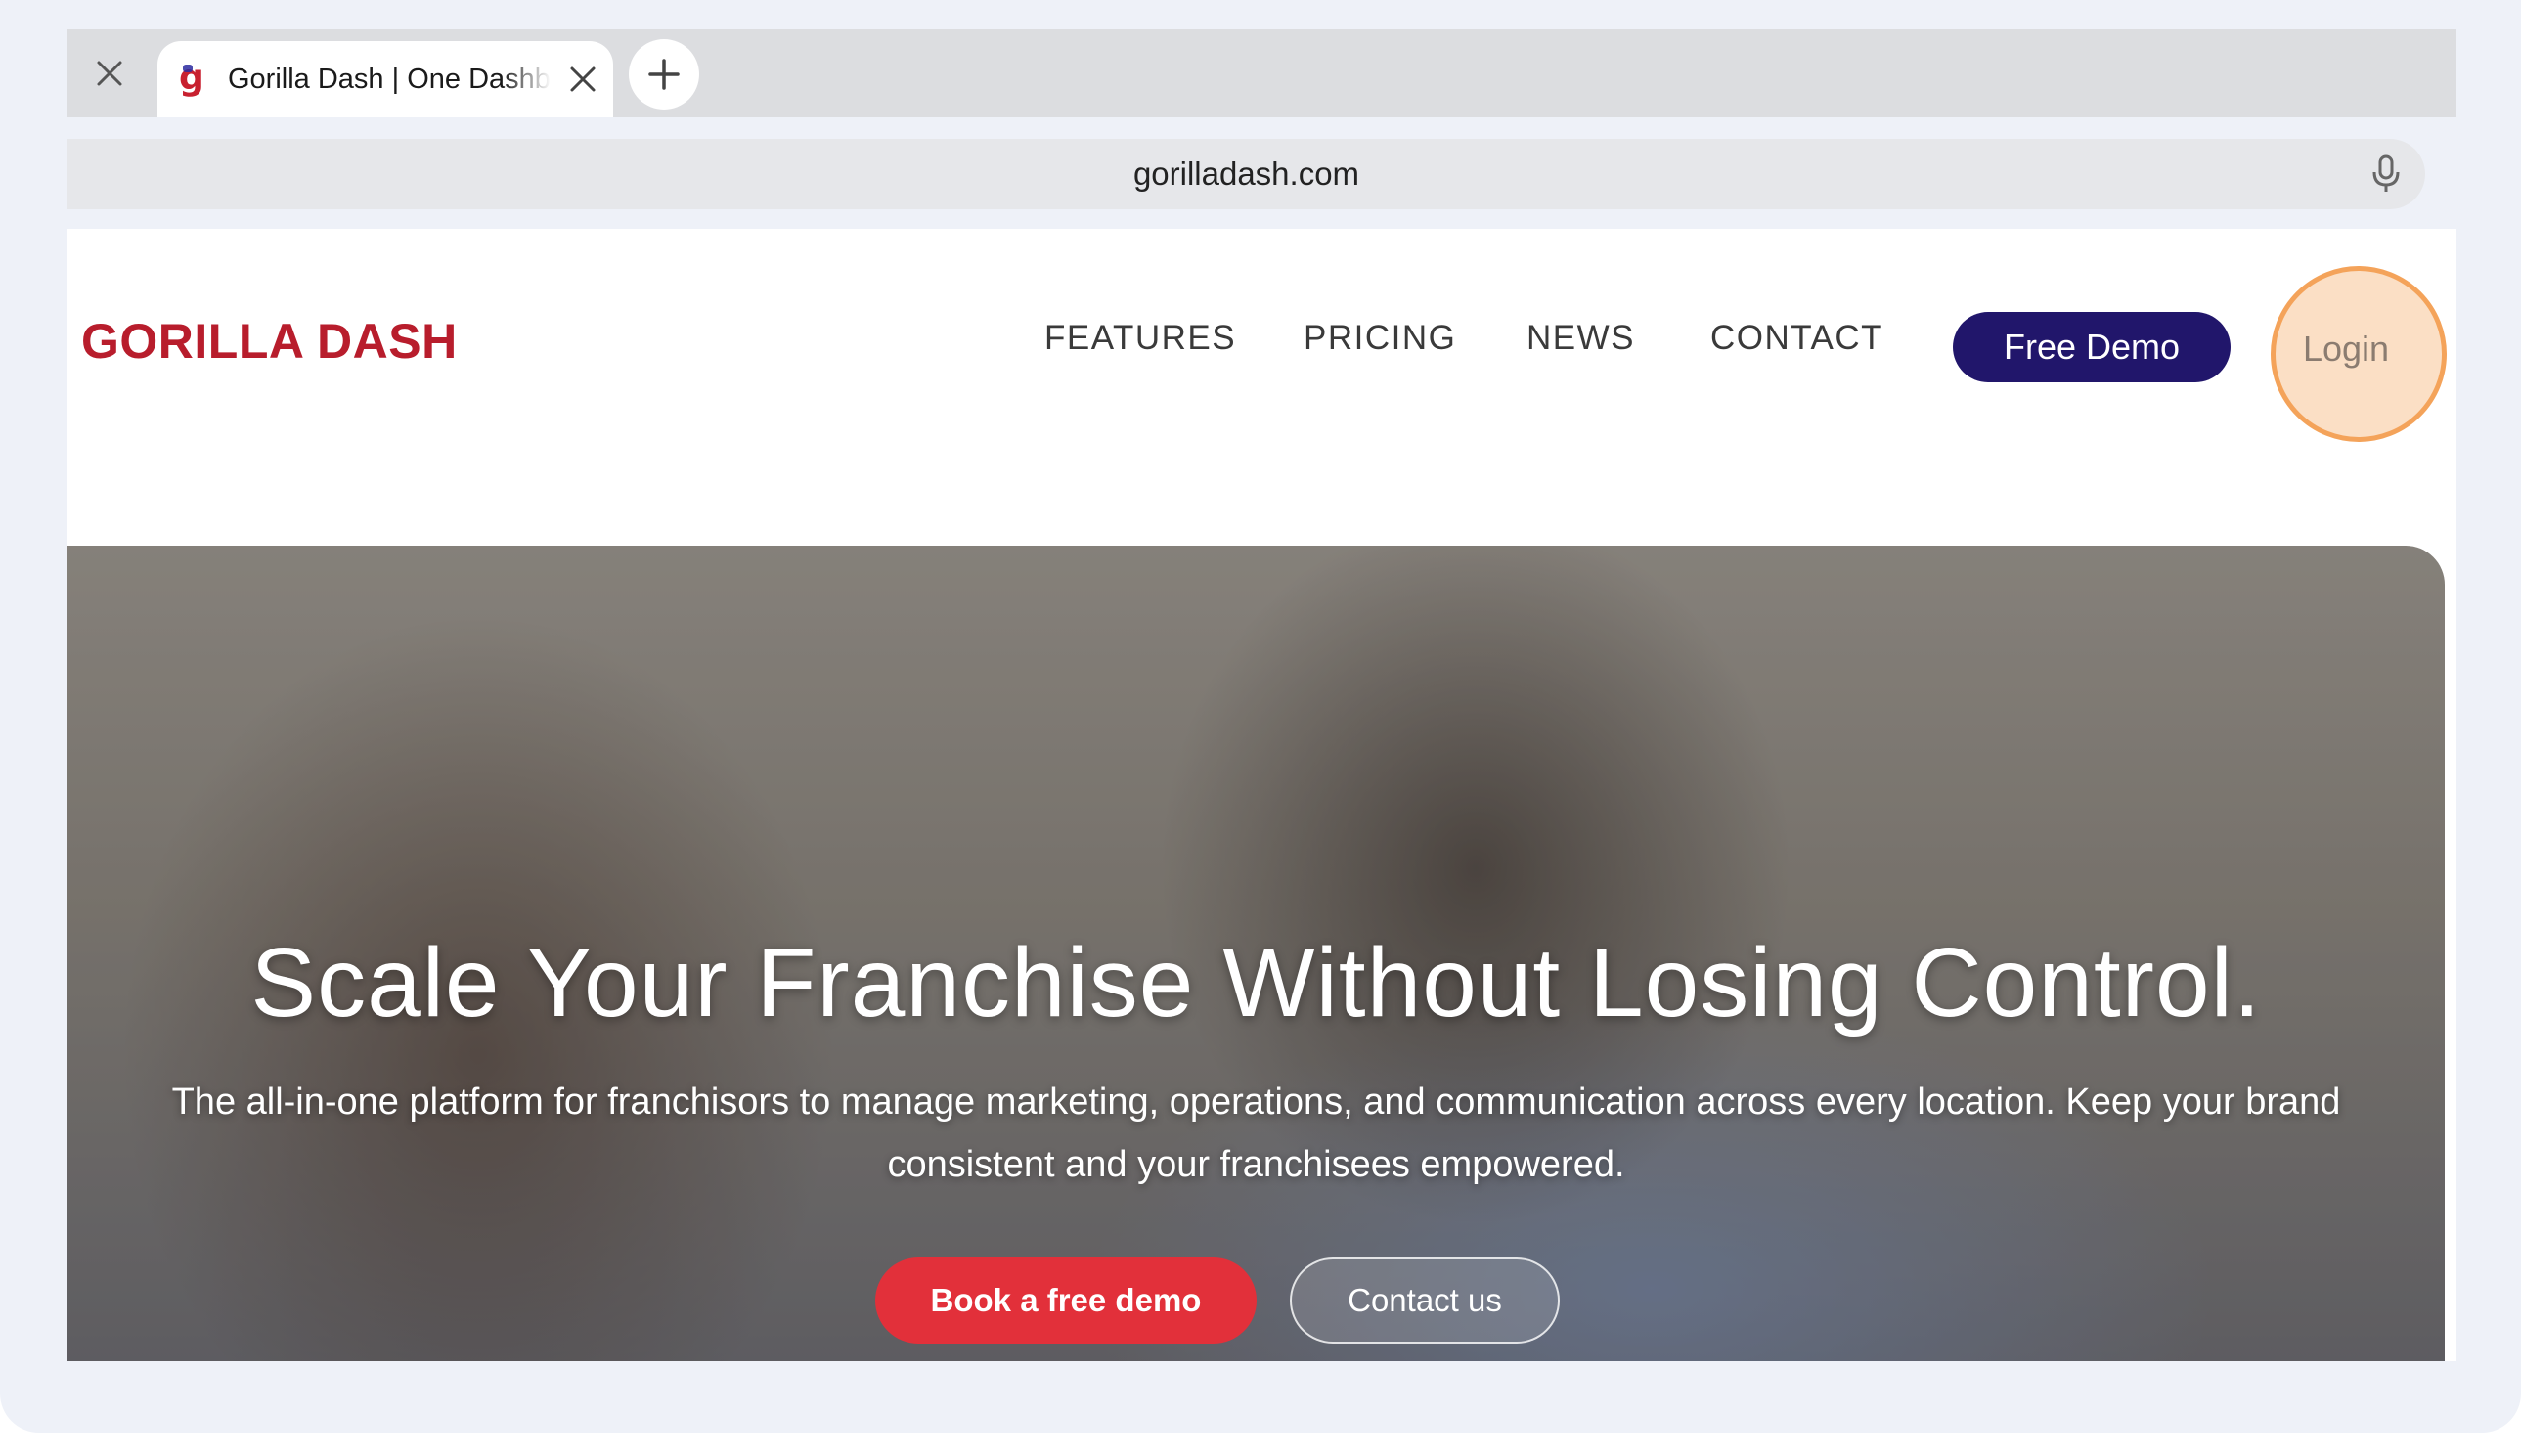 The width and height of the screenshot is (2521, 1456). Describe the element at coordinates (196, 78) in the screenshot. I see `gorilla-dash-favicon: g` at that location.